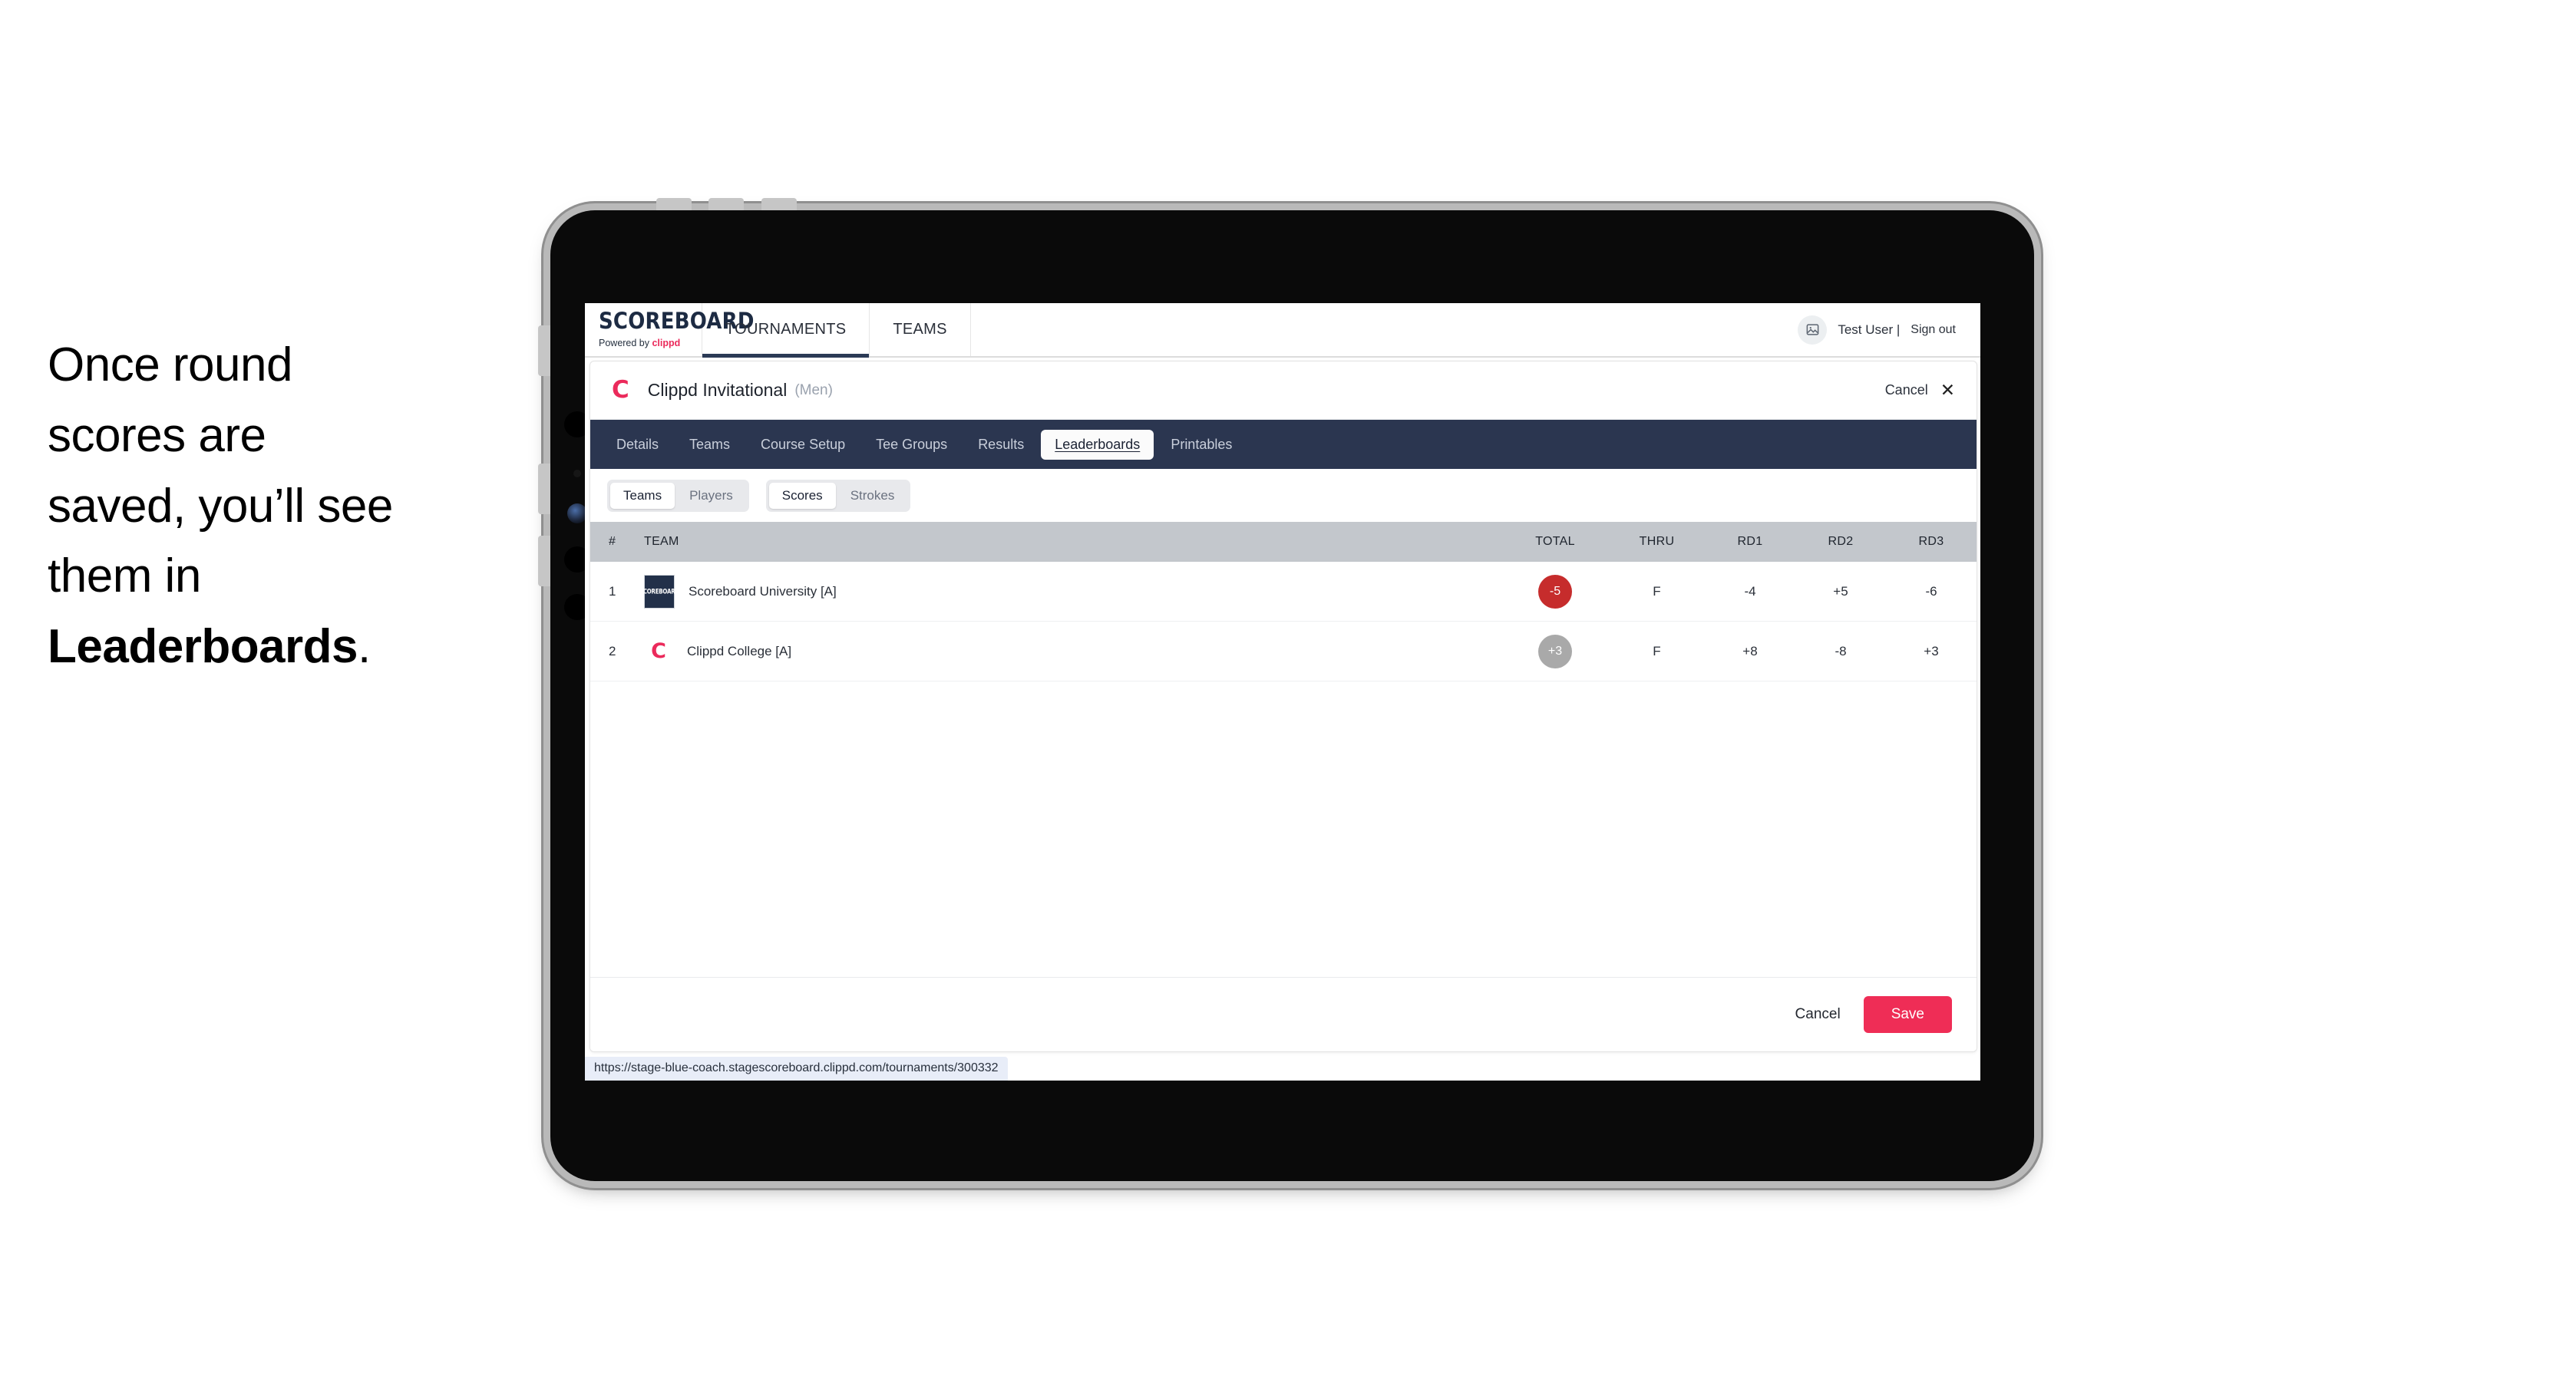  I want to click on caption-line-2: scores are, so click(157, 435).